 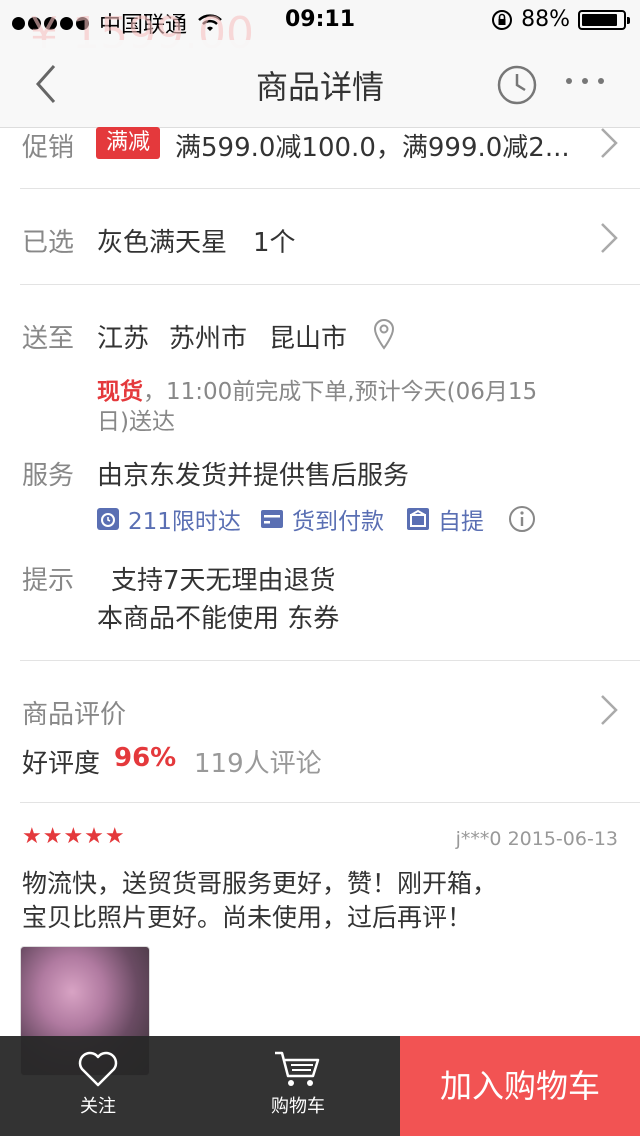 I want to click on heart-icon, so click(x=98, y=1069).